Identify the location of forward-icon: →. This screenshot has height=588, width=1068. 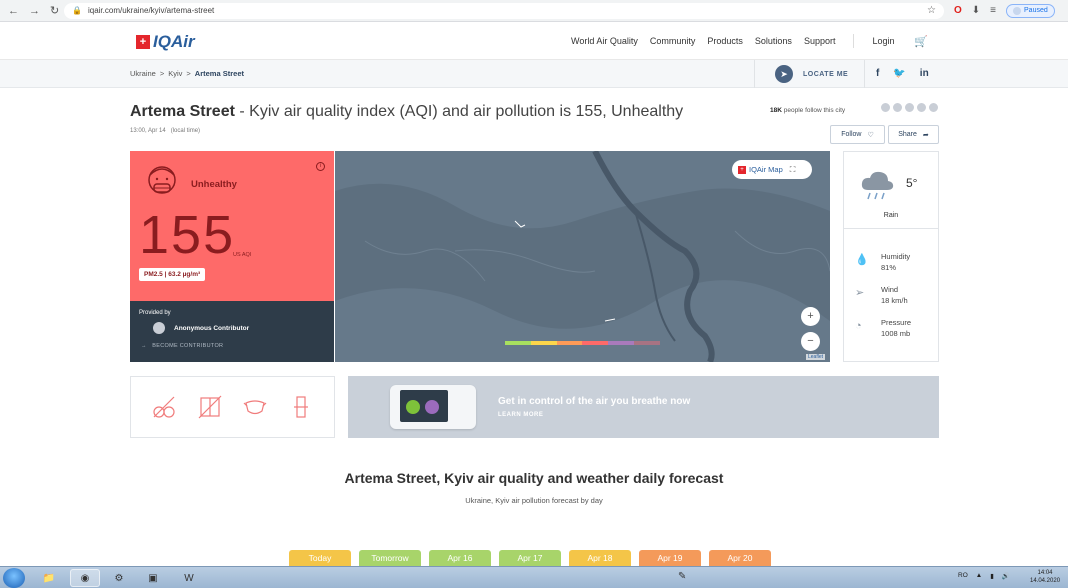
(34, 11).